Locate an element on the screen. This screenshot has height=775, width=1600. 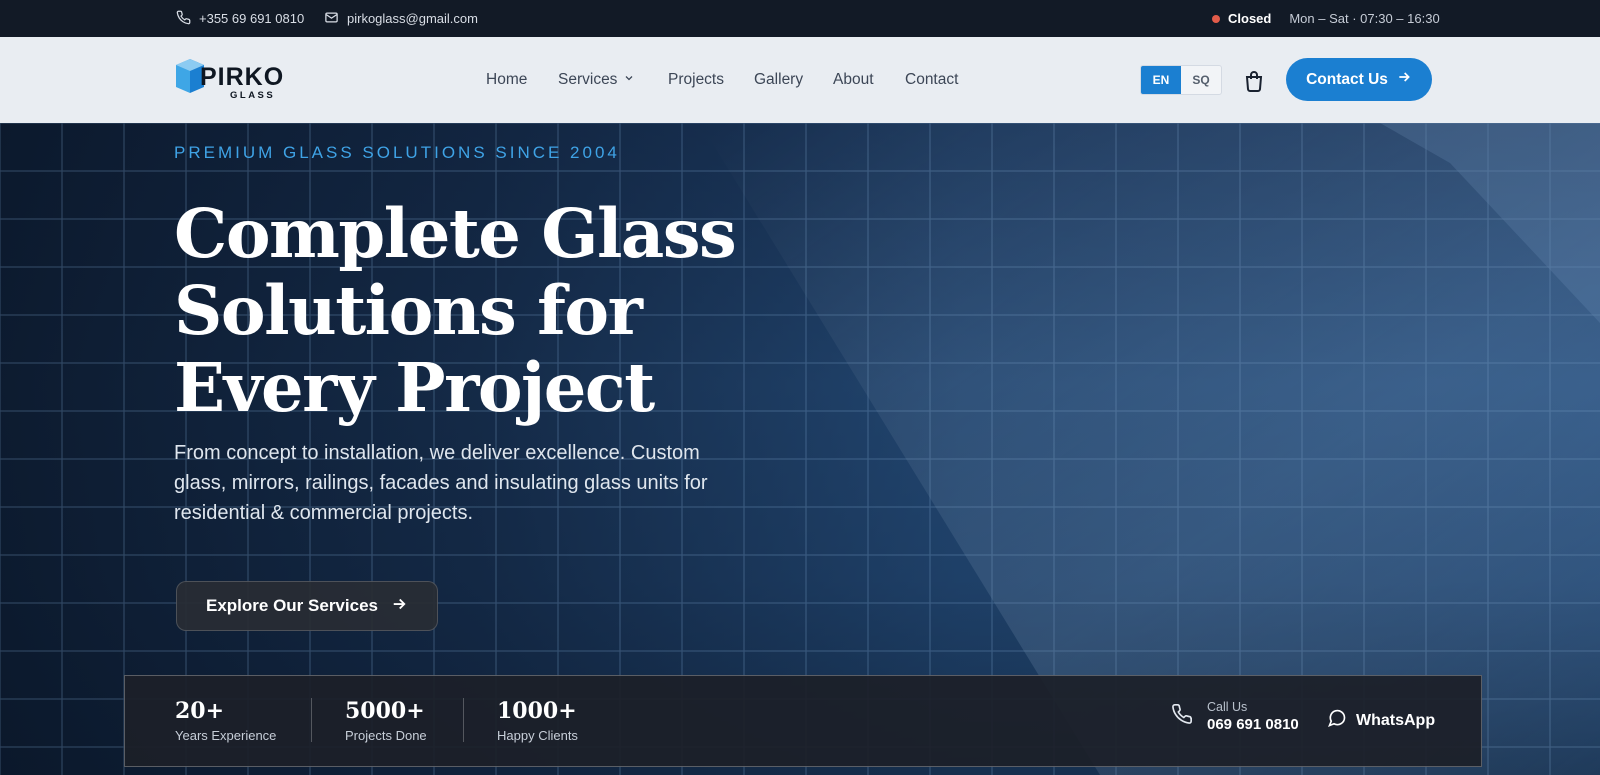
logo-subtitle: GLASS is located at coordinates (252, 95).